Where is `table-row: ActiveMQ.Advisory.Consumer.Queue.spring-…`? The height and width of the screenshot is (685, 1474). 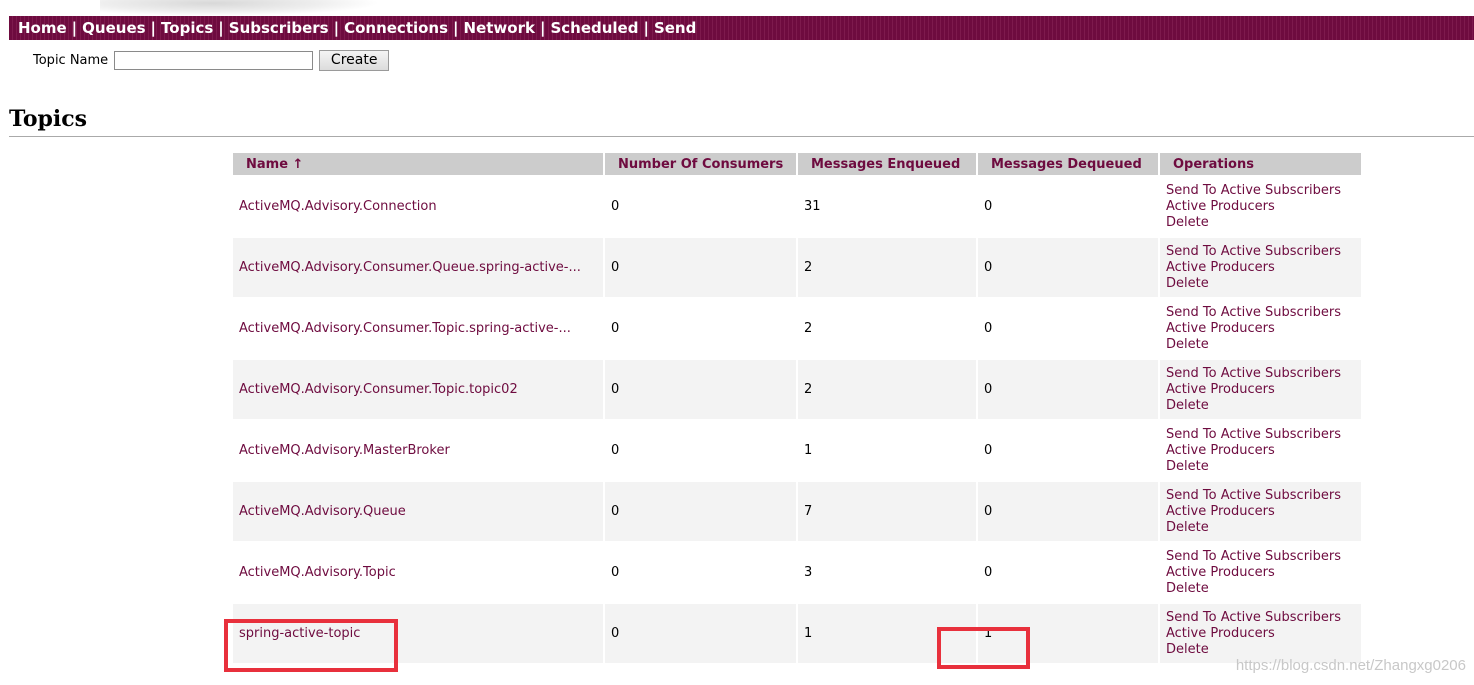 table-row: ActiveMQ.Advisory.Consumer.Queue.spring-… is located at coordinates (797, 267).